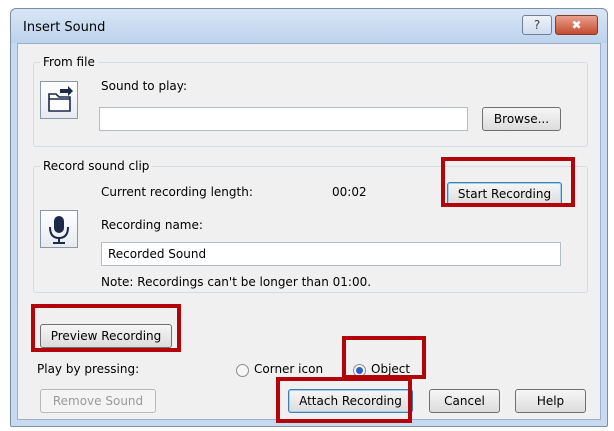 The width and height of the screenshot is (614, 431). Describe the element at coordinates (96, 166) in the screenshot. I see `record-sound-legend: Record sound clip` at that location.